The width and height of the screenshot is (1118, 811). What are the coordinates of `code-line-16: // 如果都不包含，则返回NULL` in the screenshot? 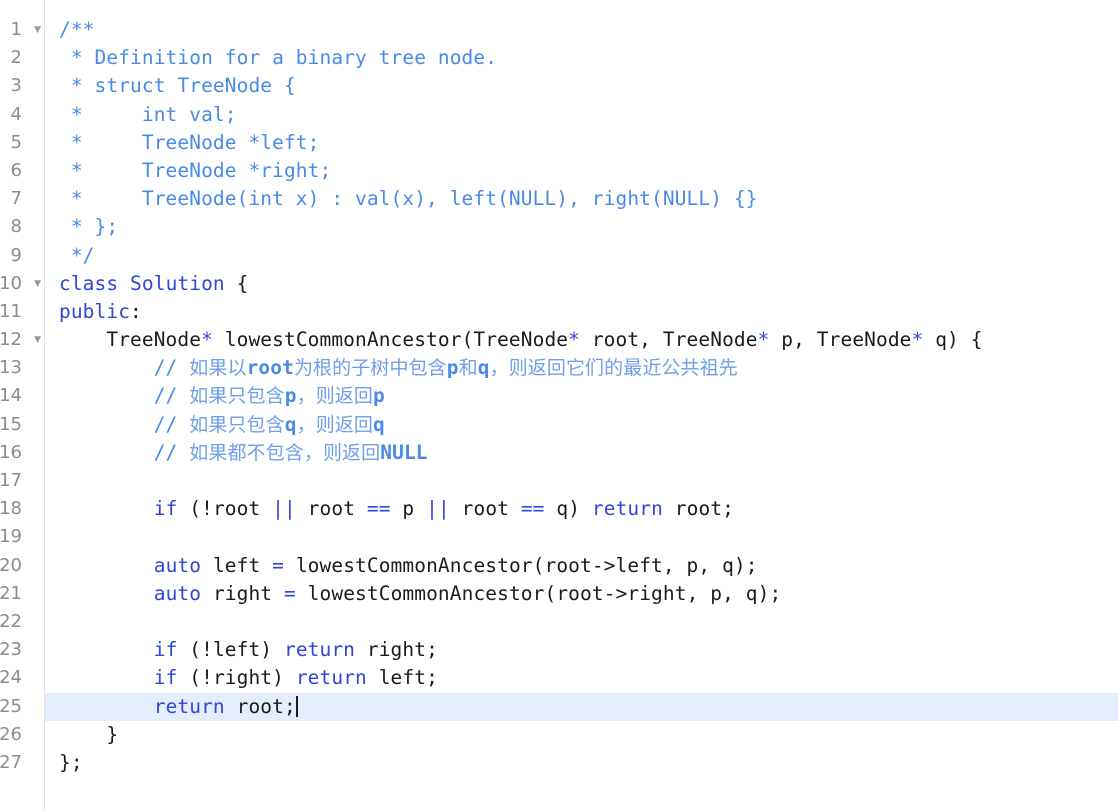 It's located at (581, 453).